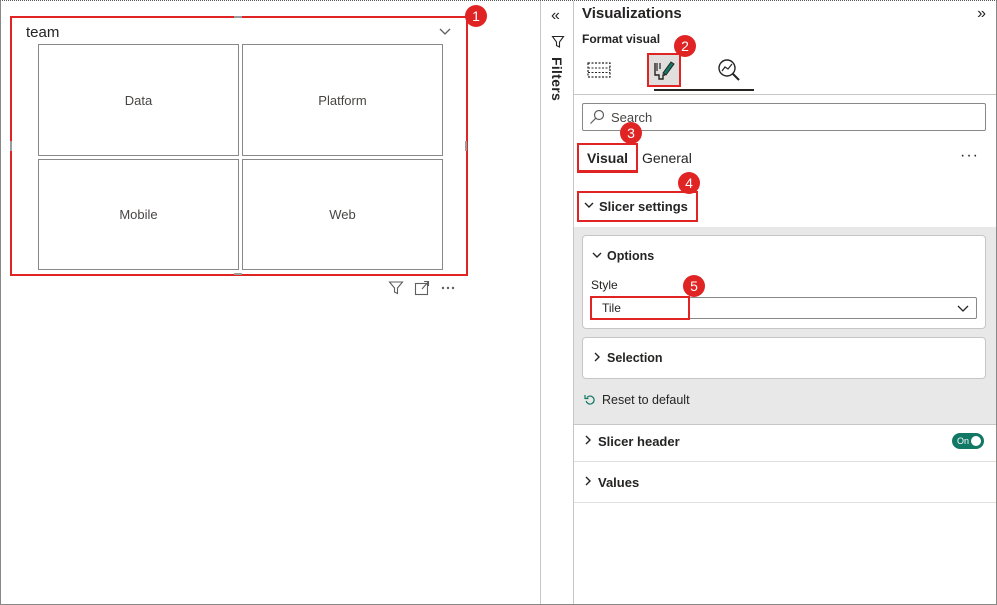 The width and height of the screenshot is (997, 605). Describe the element at coordinates (963, 441) in the screenshot. I see `toggle-label: On` at that location.